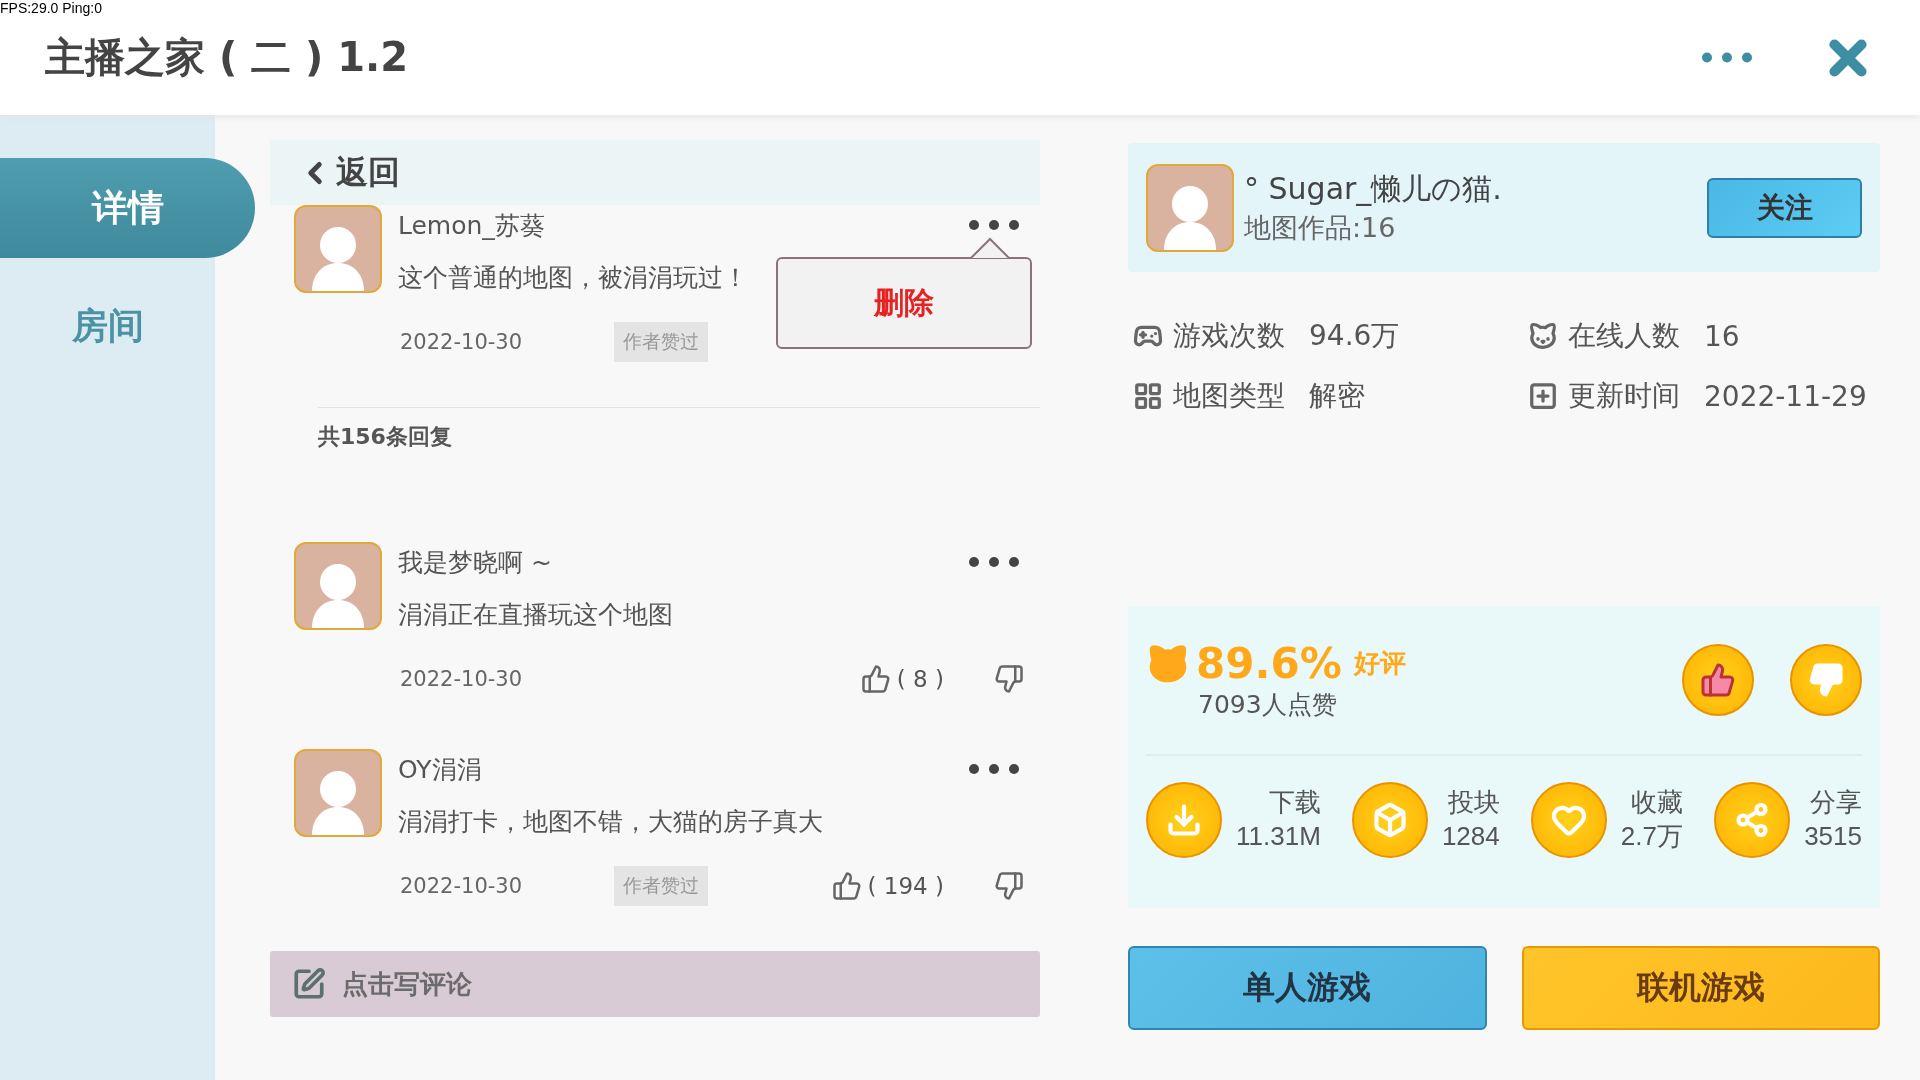  Describe the element at coordinates (440, 769) in the screenshot. I see `comment-author: OY涓涓` at that location.